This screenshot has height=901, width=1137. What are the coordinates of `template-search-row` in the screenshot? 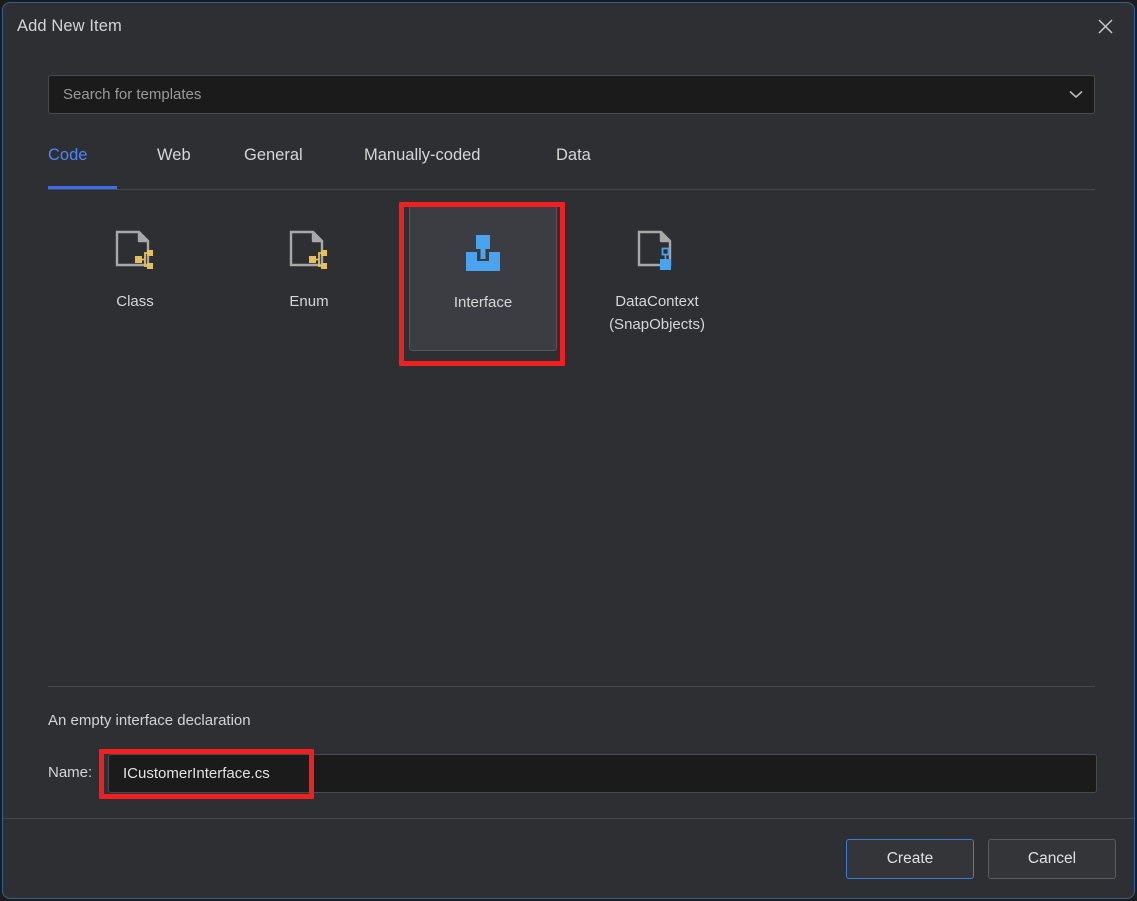 It's located at (571, 94).